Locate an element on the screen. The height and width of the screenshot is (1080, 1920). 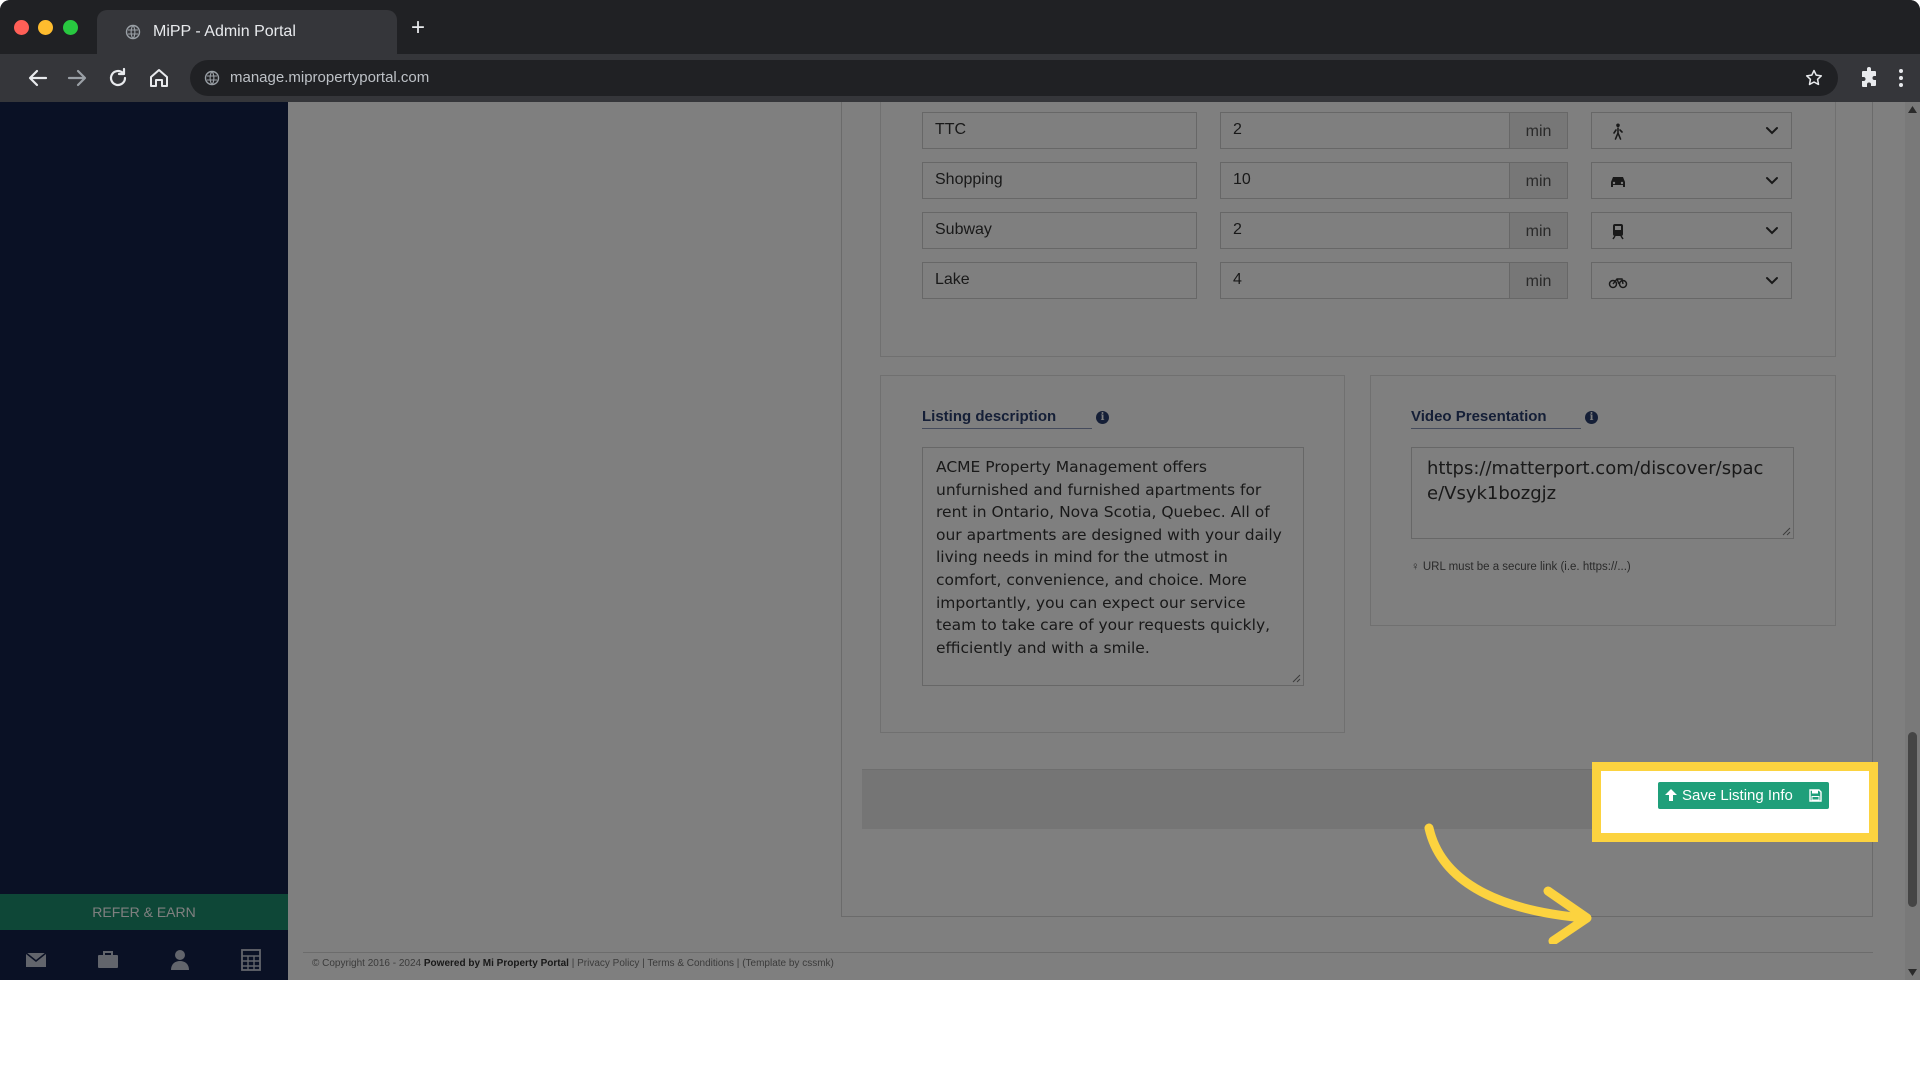
save-listing-info-button: Save Listing Info is located at coordinates (1743, 795).